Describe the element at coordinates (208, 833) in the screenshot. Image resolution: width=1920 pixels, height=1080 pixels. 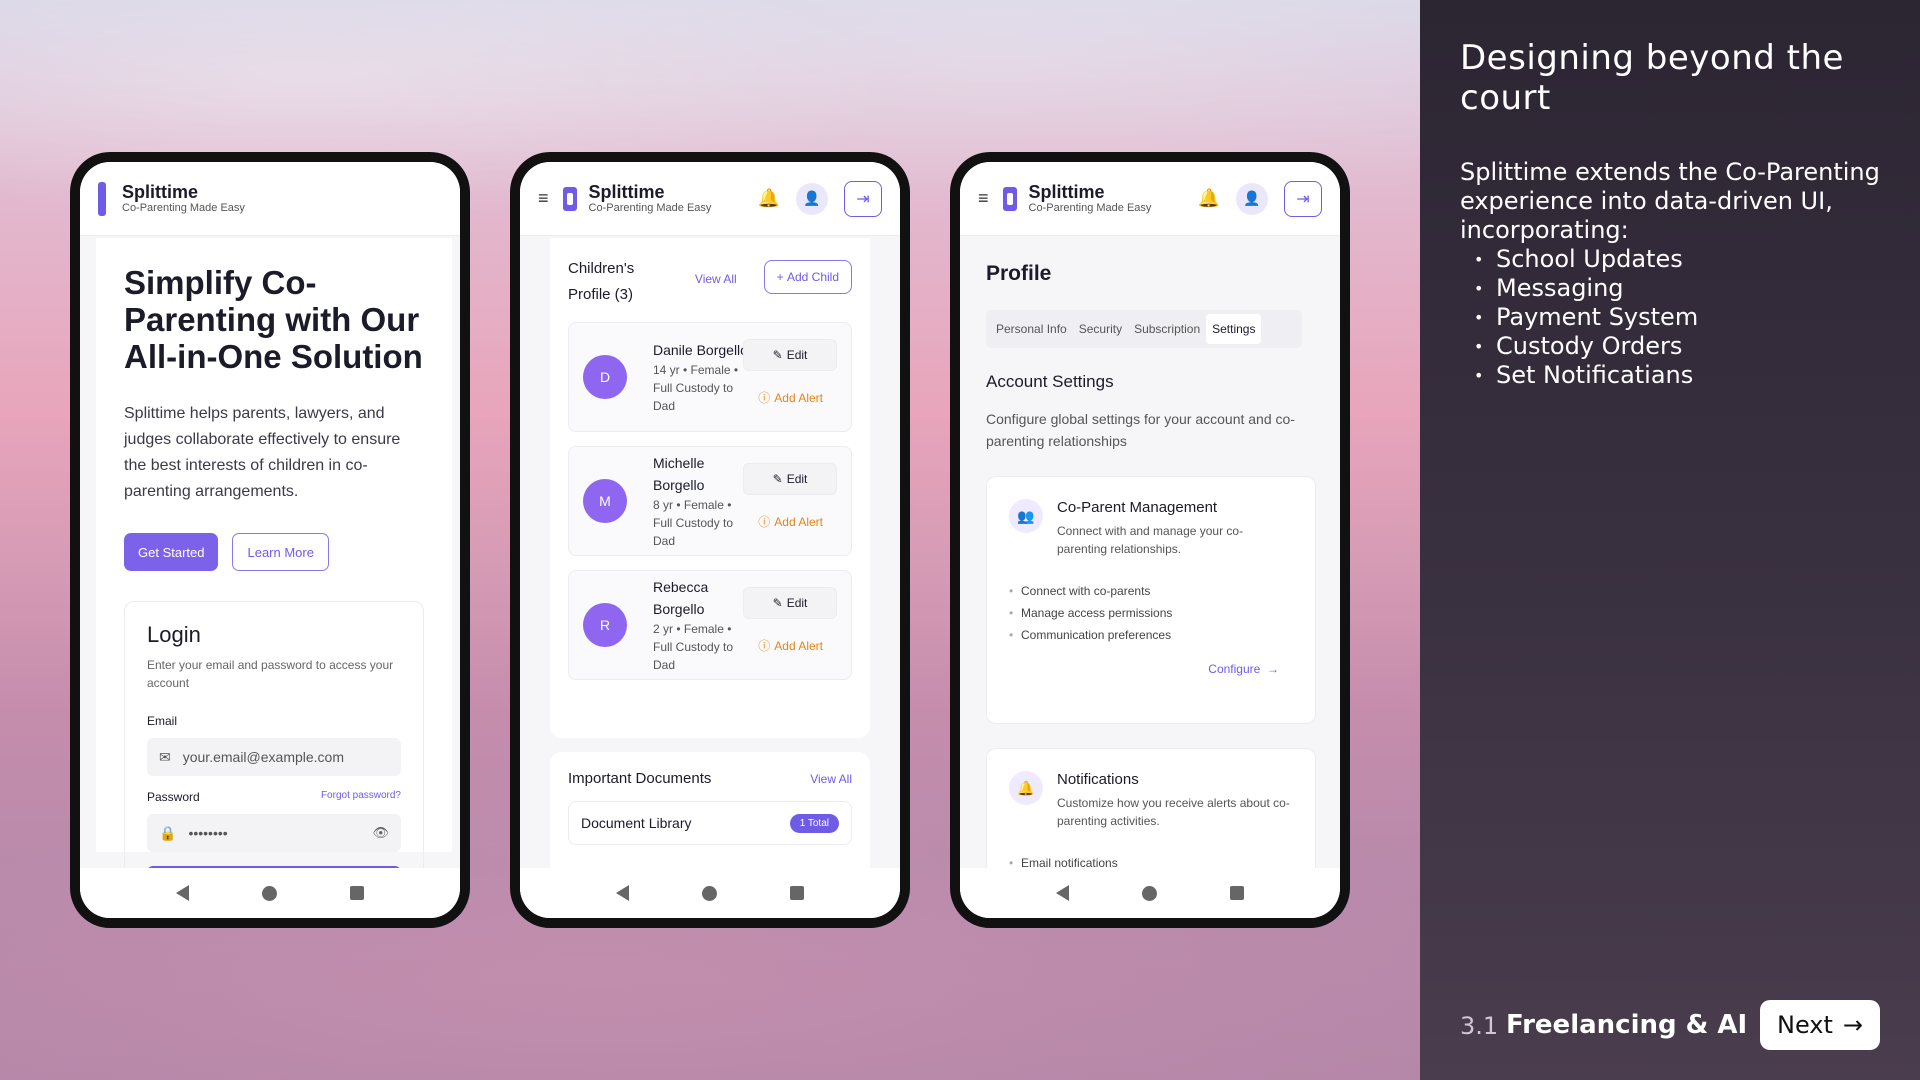
I see `password-value: ••••••••` at that location.